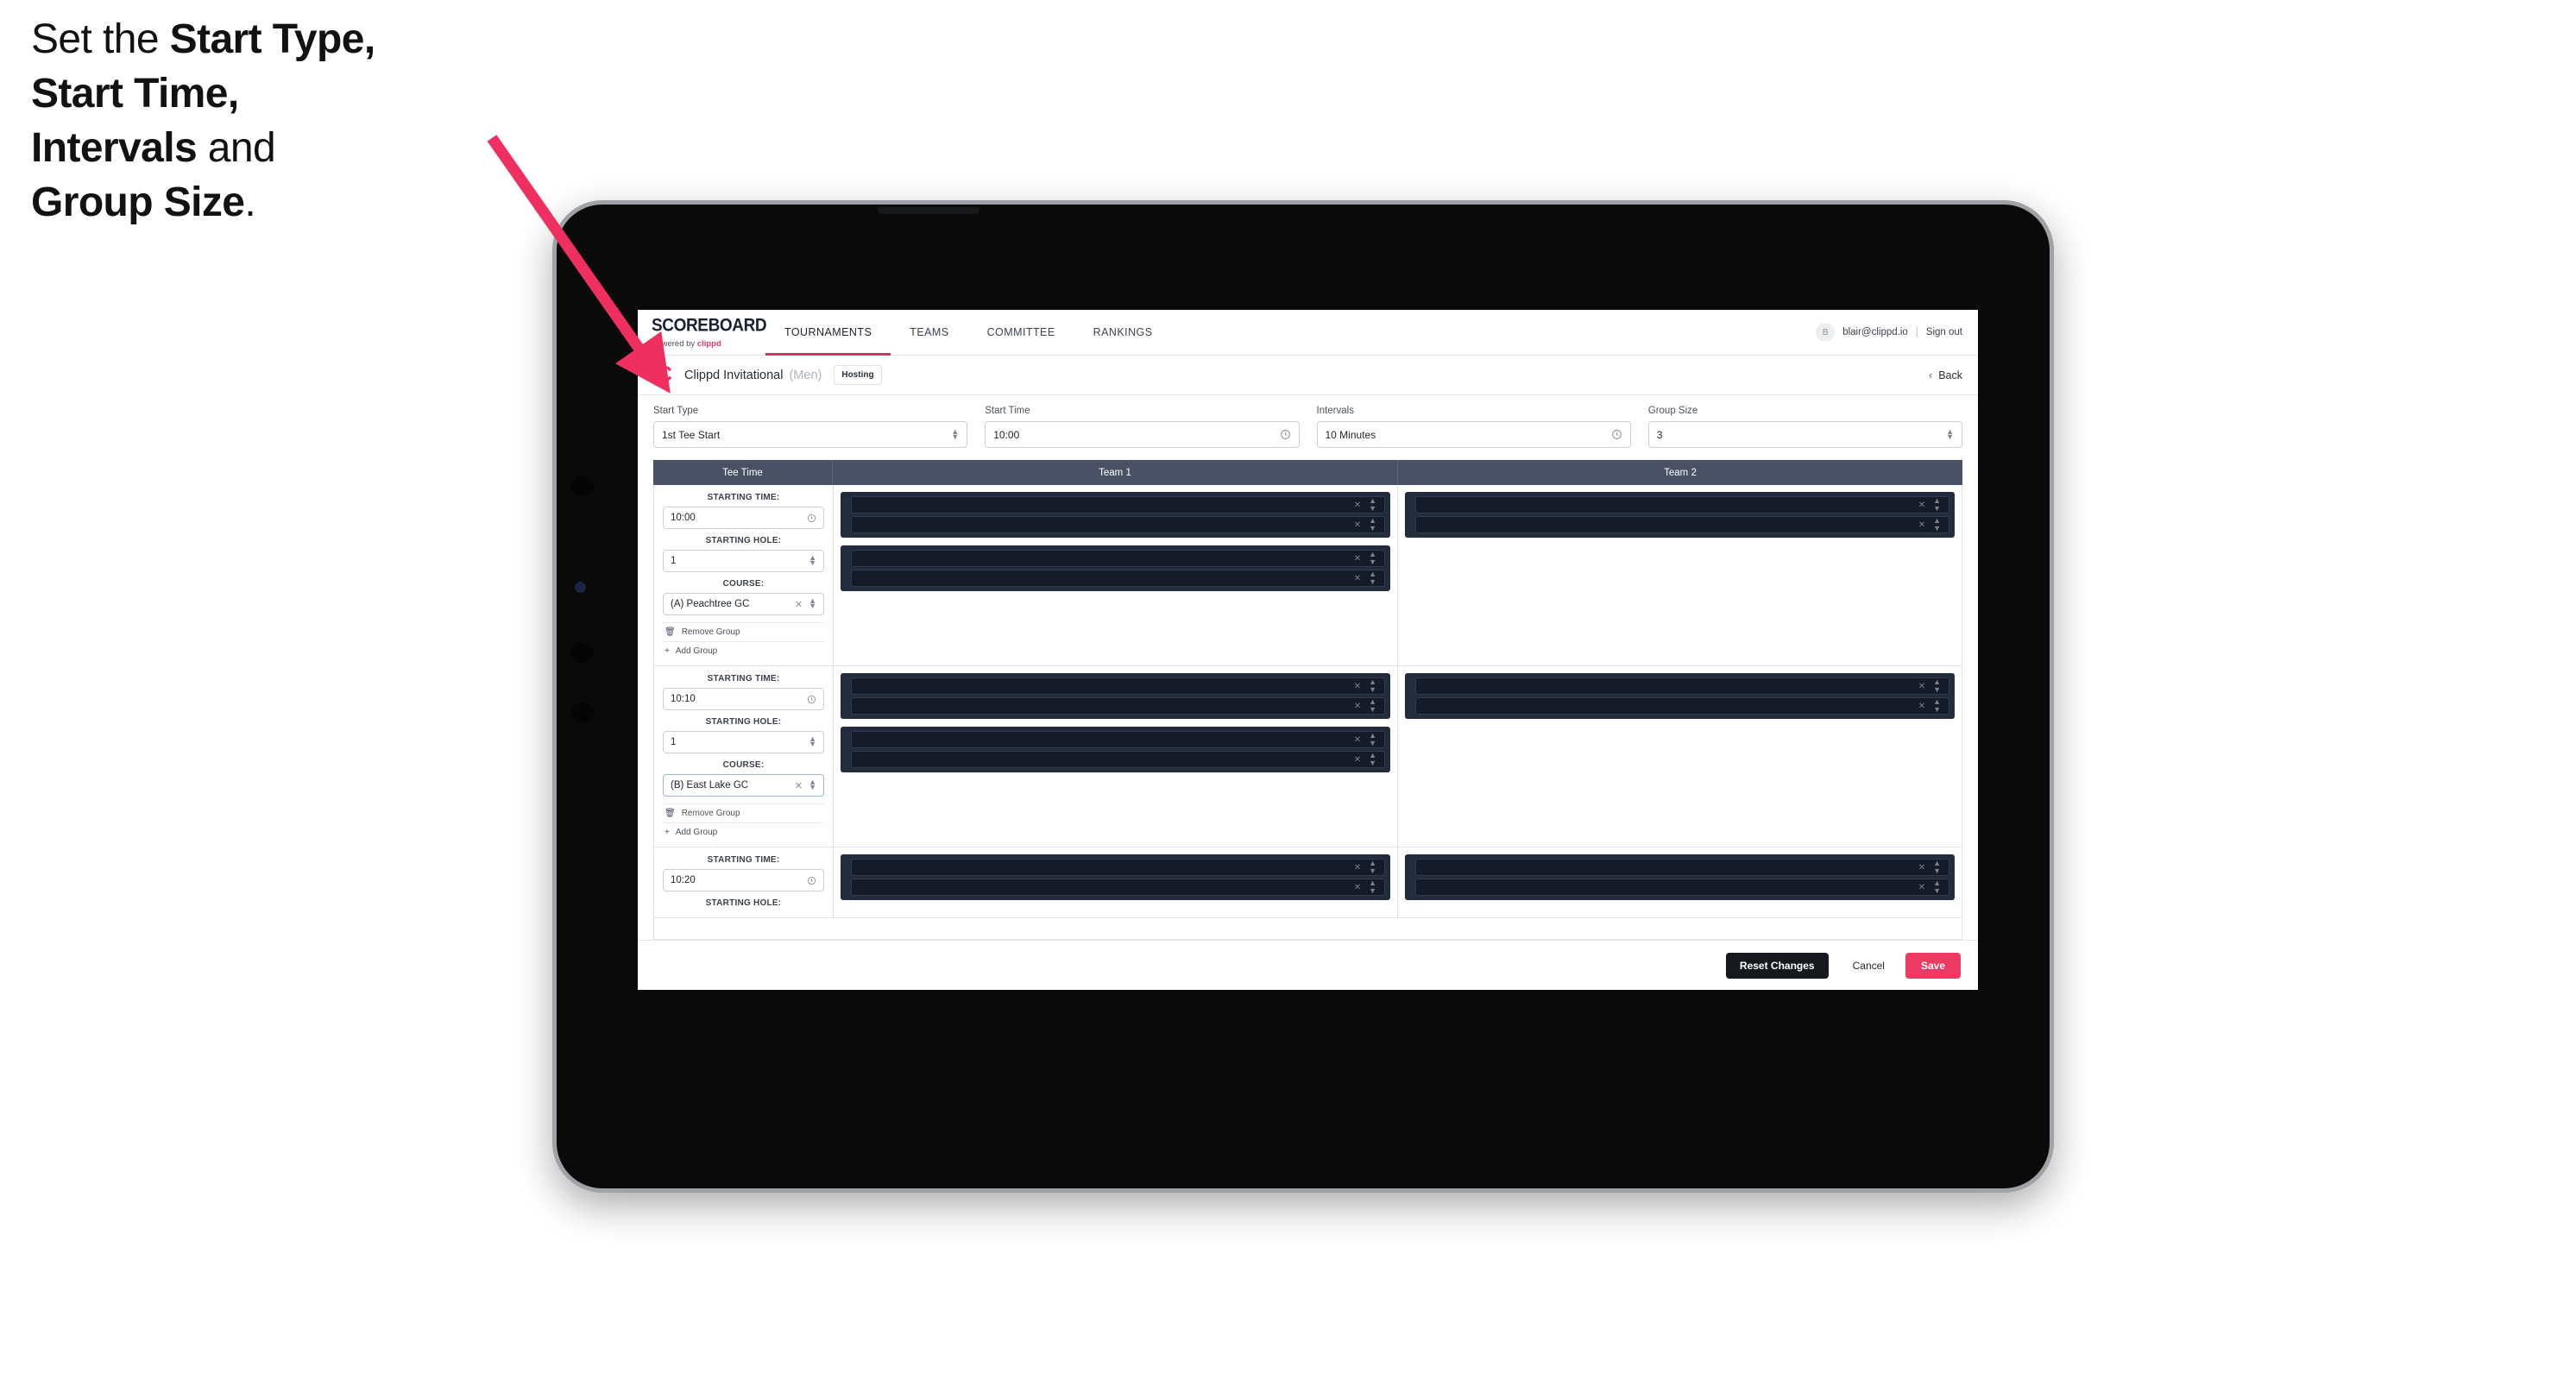 This screenshot has height=1386, width=2576. Describe the element at coordinates (1869, 966) in the screenshot. I see `cancel-button: Cancel` at that location.